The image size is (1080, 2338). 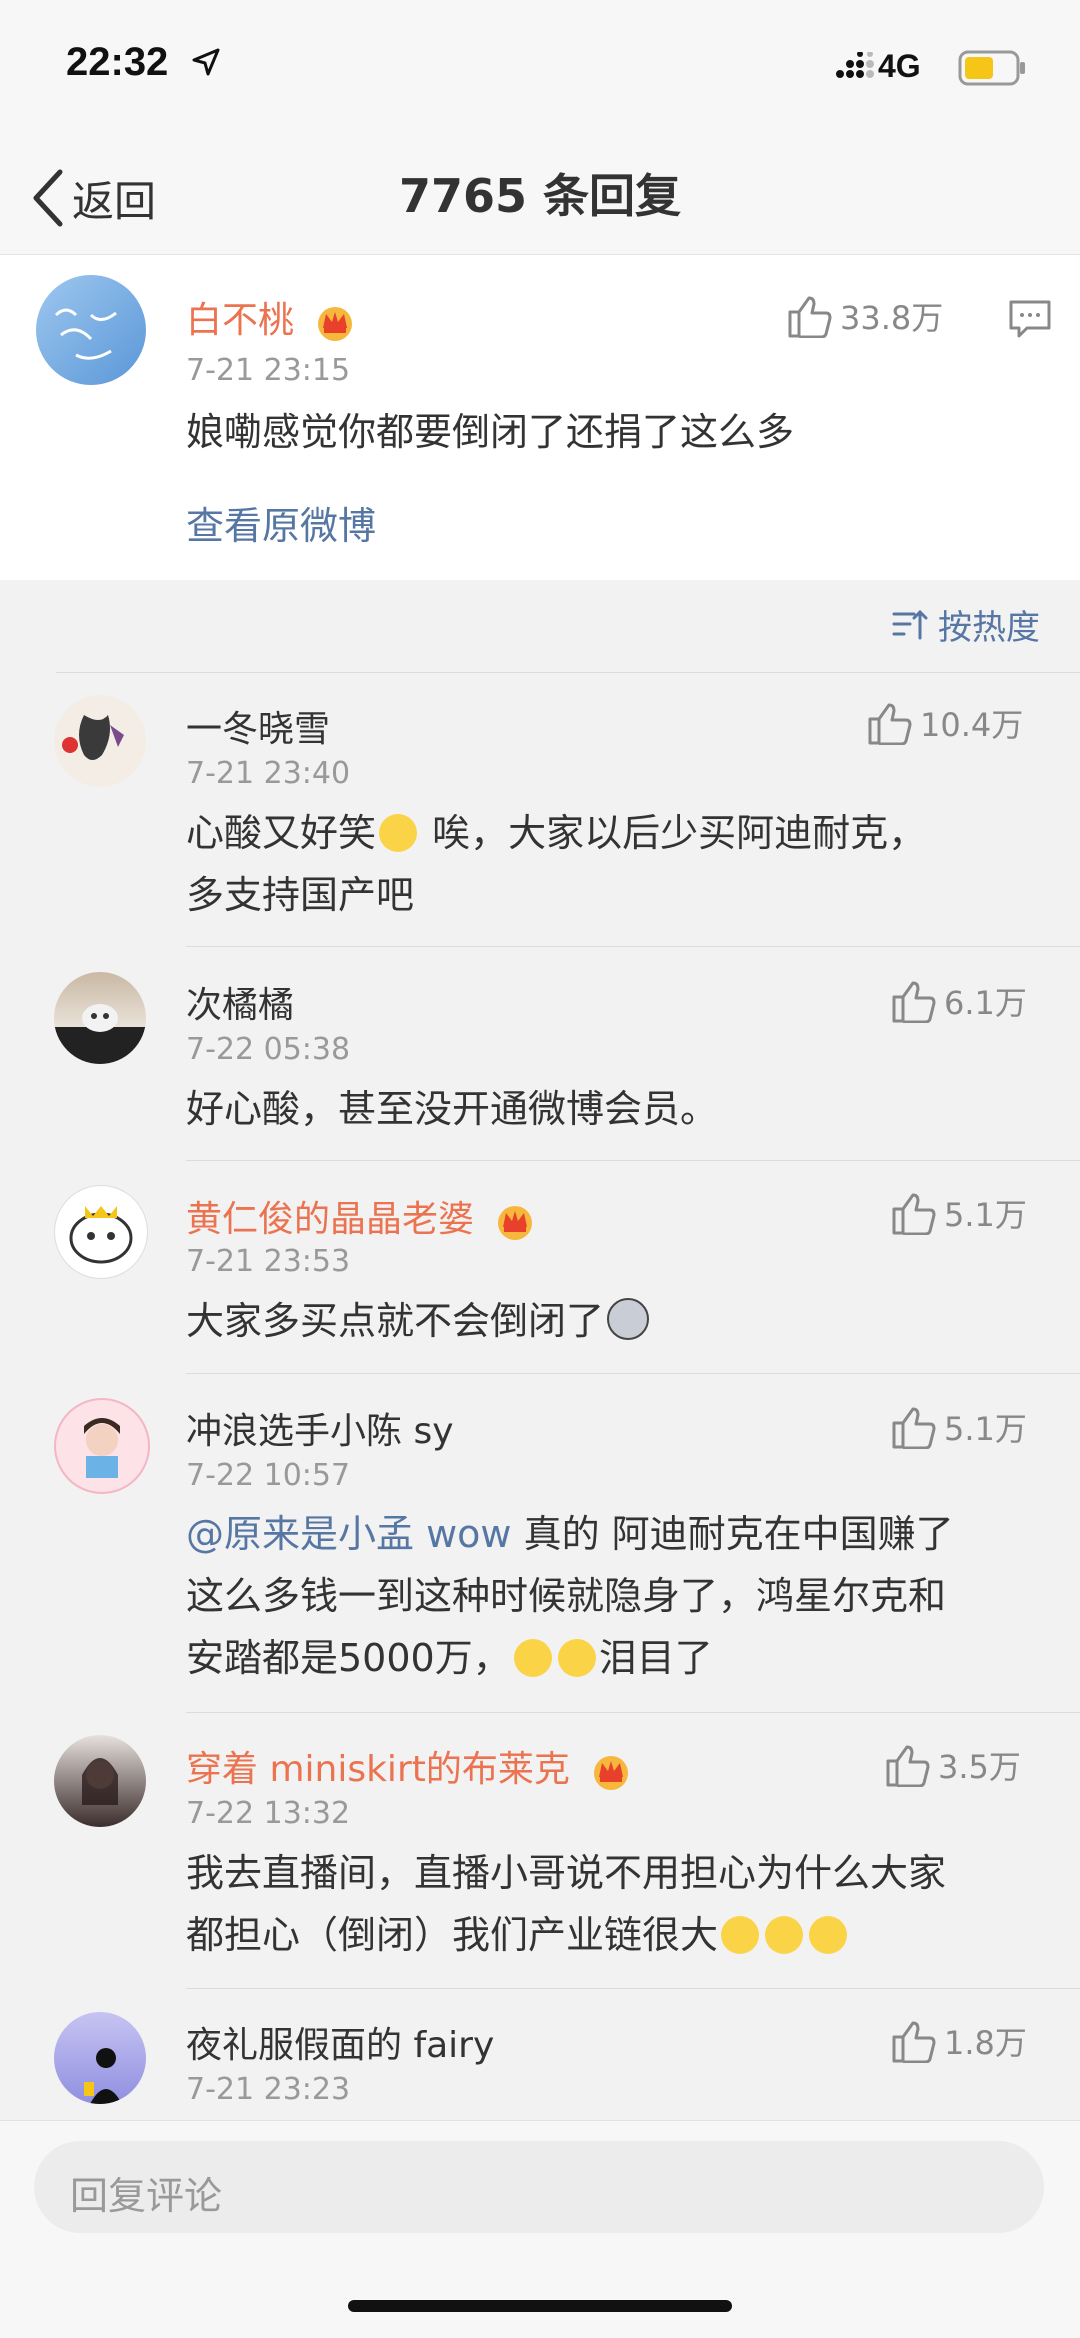 I want to click on view-original-link: 查看原微博, so click(x=281, y=522).